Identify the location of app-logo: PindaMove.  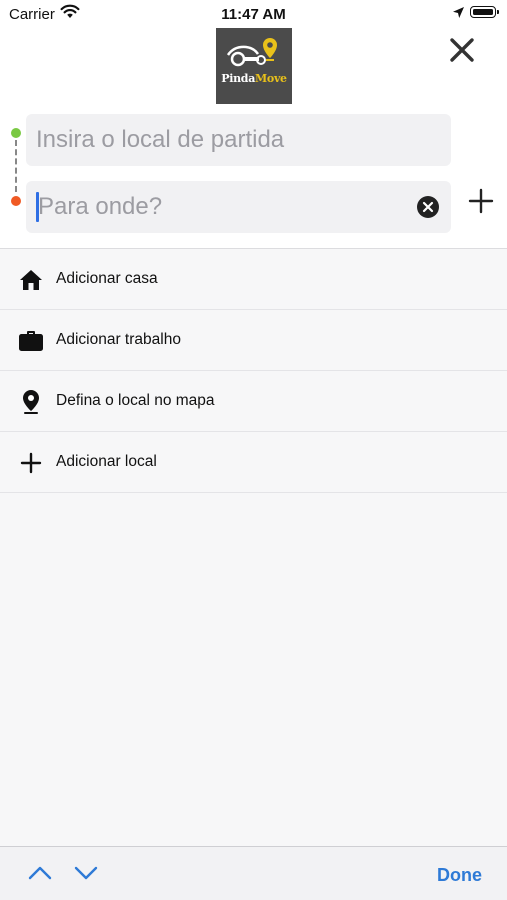
(254, 66).